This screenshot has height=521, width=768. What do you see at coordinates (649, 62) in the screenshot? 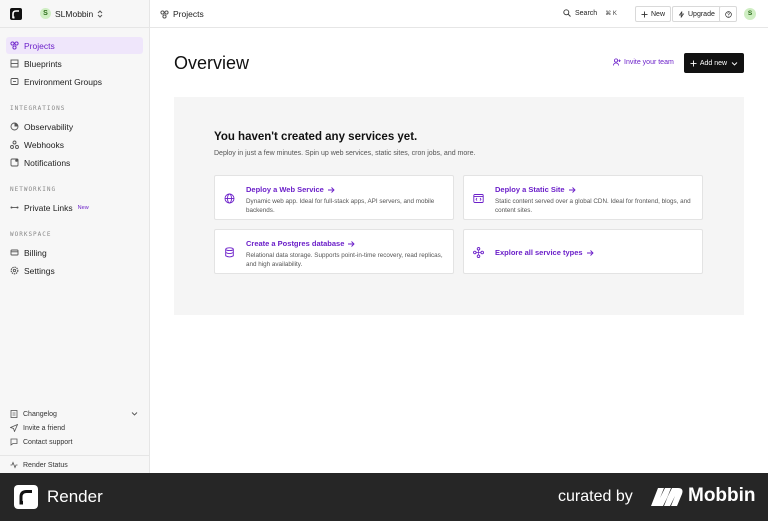
I see `invite-team-label: Invite your team` at bounding box center [649, 62].